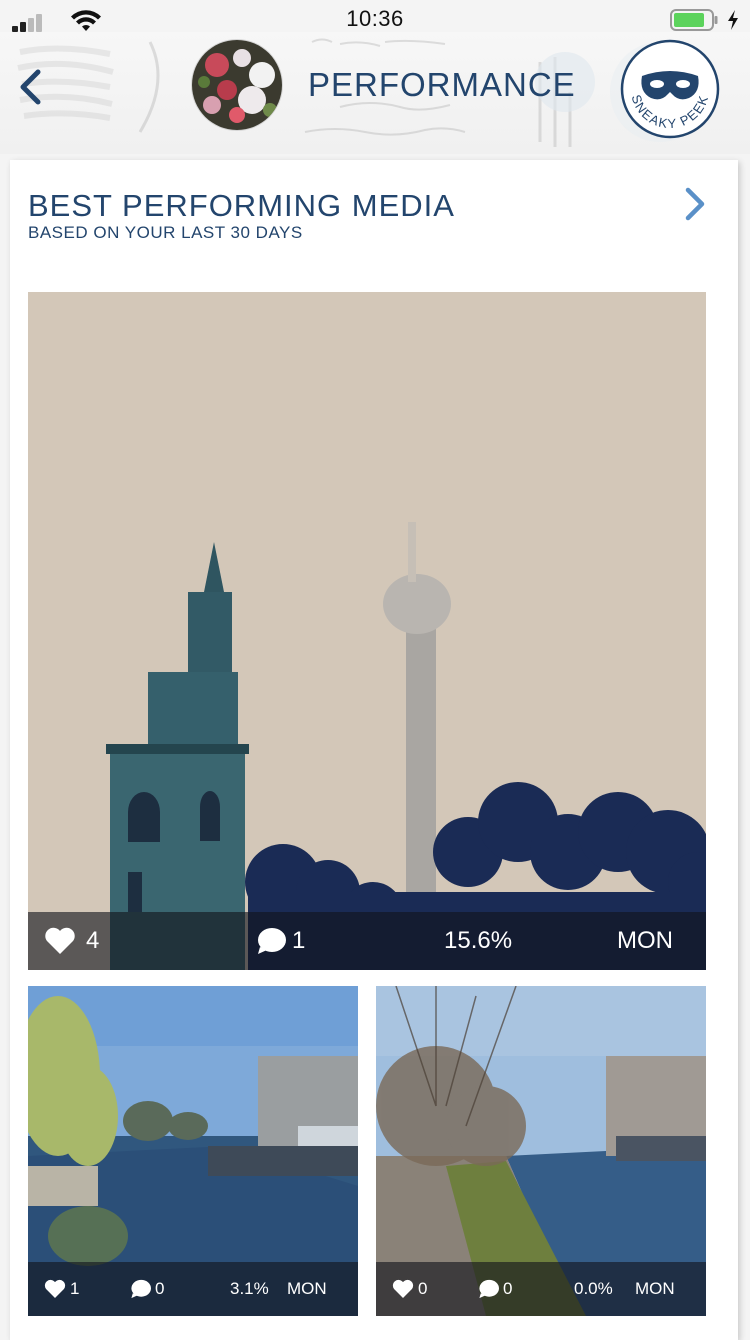  I want to click on charging-bolt-icon, so click(733, 20).